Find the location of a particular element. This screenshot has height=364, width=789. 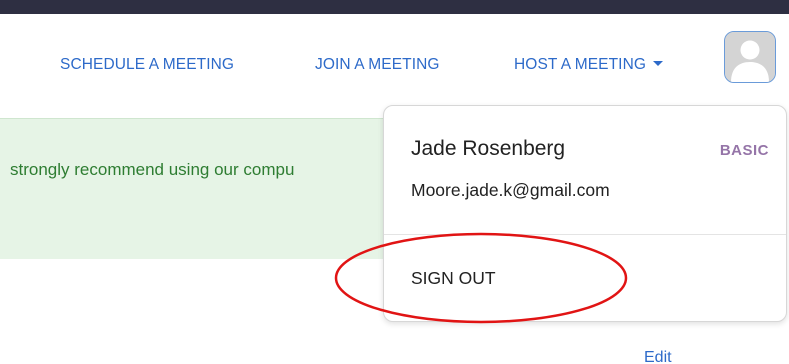

user-avatar-icon is located at coordinates (750, 57).